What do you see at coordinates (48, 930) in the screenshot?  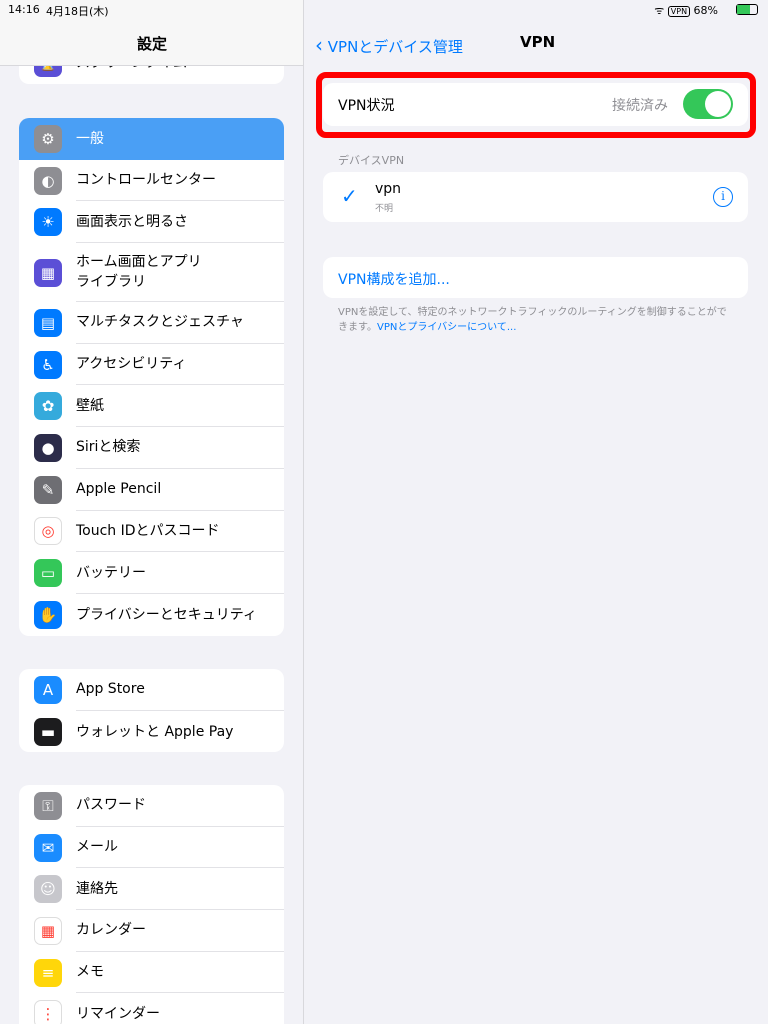 I see `calendar-icon: ▦` at bounding box center [48, 930].